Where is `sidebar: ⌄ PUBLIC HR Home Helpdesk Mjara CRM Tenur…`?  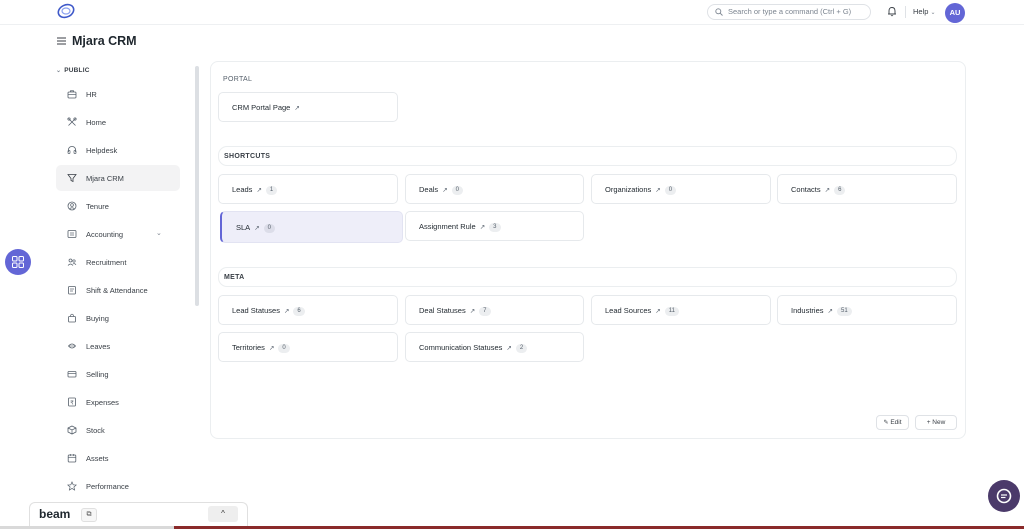 sidebar: ⌄ PUBLIC HR Home Helpdesk Mjara CRM Tenur… is located at coordinates (124, 282).